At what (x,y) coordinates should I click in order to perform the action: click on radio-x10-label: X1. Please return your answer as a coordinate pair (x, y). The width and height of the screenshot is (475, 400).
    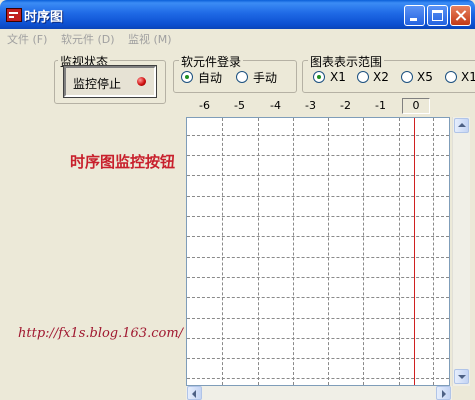
    Looking at the image, I should click on (468, 77).